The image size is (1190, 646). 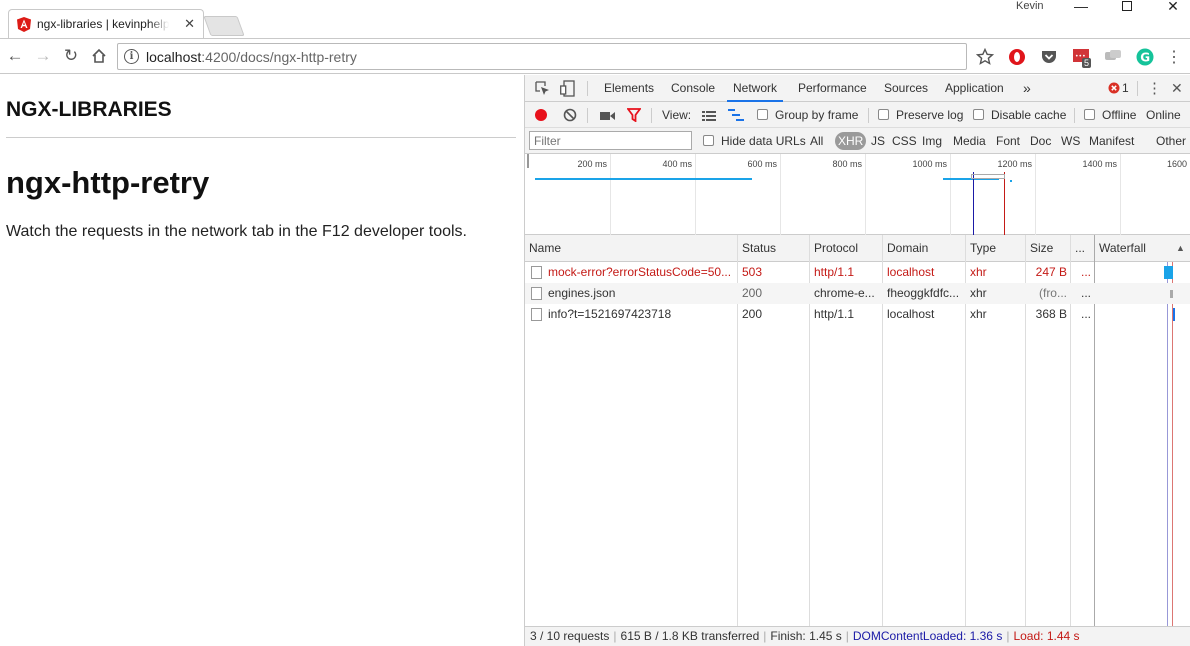 I want to click on document-icon, so click(x=536, y=272).